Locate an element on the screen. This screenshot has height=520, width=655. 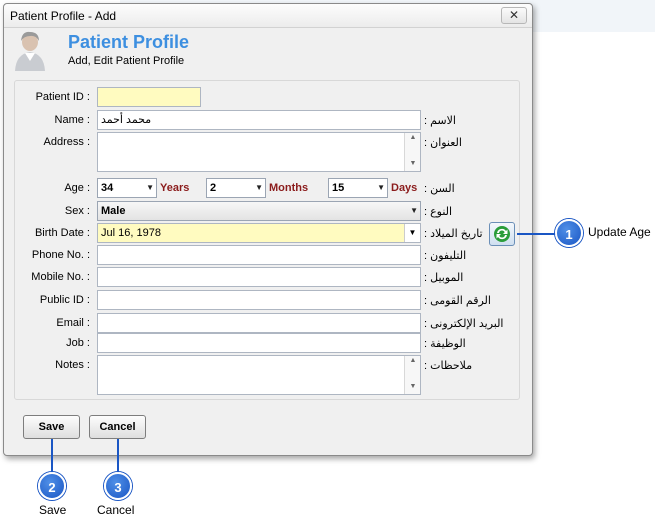
sex-label: Sex : is located at coordinates (77, 211).